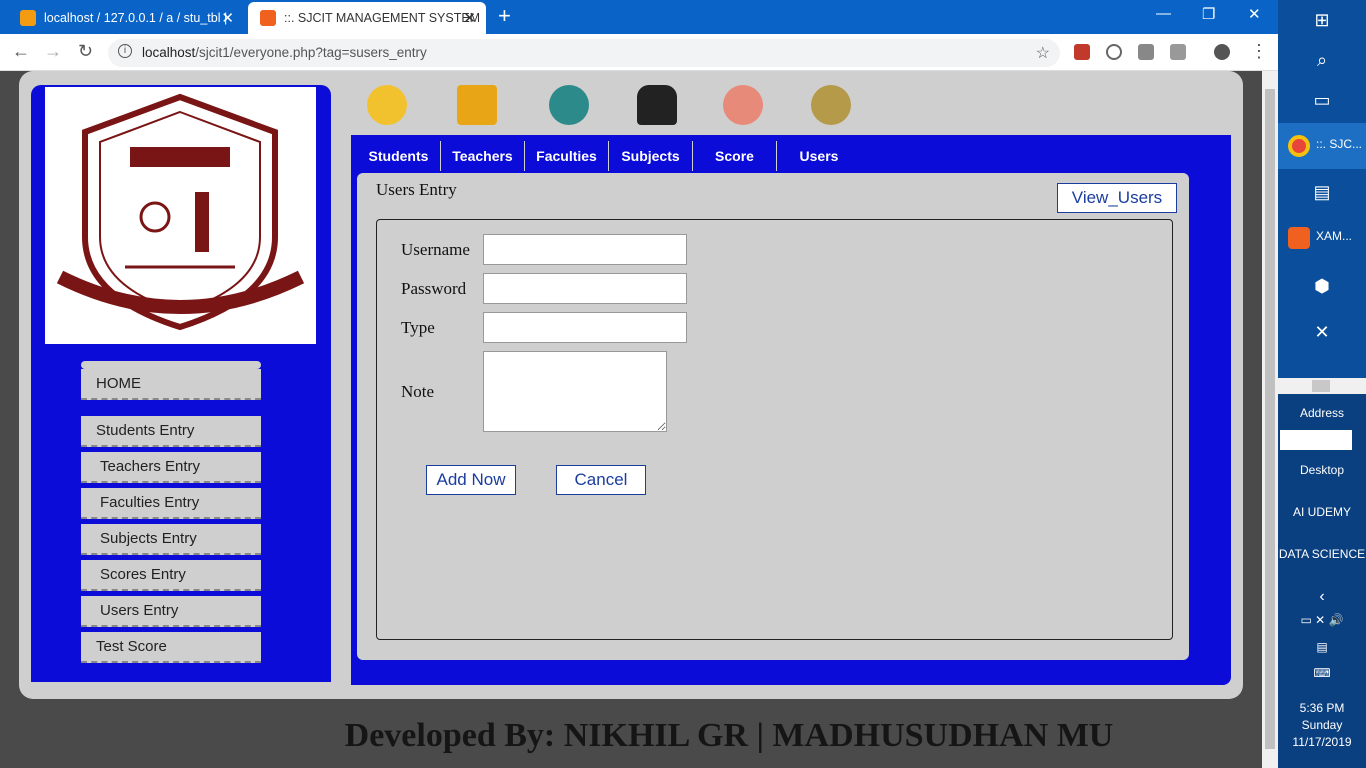  What do you see at coordinates (1299, 146) in the screenshot?
I see `chrome-icon` at bounding box center [1299, 146].